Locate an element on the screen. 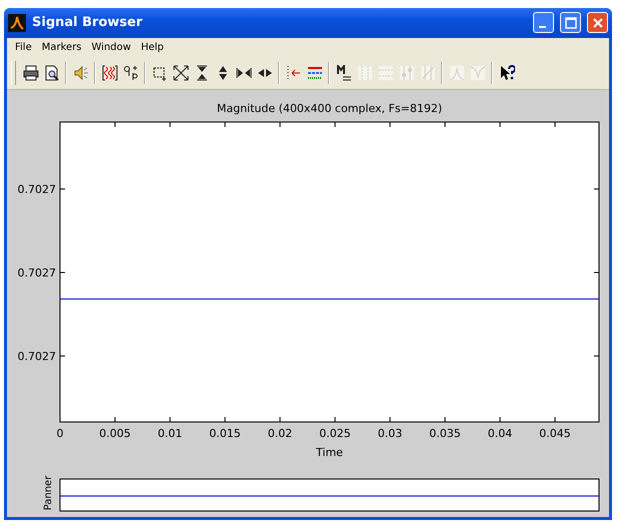 The width and height of the screenshot is (617, 522). arrow-icon is located at coordinates (294, 73).